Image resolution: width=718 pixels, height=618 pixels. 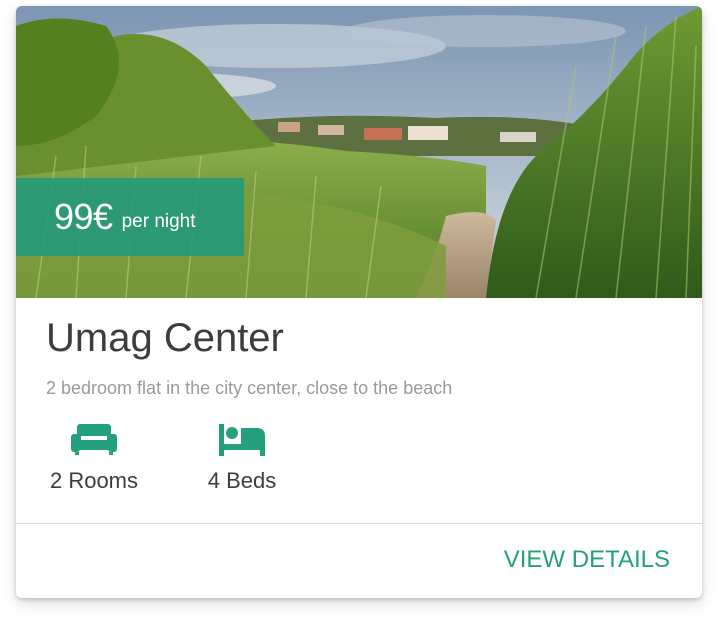 What do you see at coordinates (242, 480) in the screenshot?
I see `feature-beds-label: 4 Beds` at bounding box center [242, 480].